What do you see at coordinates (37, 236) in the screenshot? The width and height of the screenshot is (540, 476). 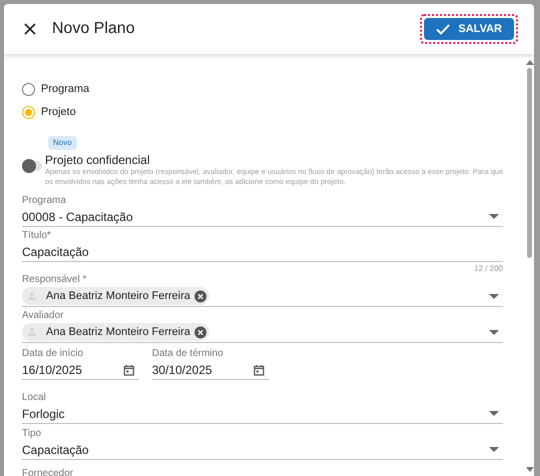 I see `field-label: Título*` at bounding box center [37, 236].